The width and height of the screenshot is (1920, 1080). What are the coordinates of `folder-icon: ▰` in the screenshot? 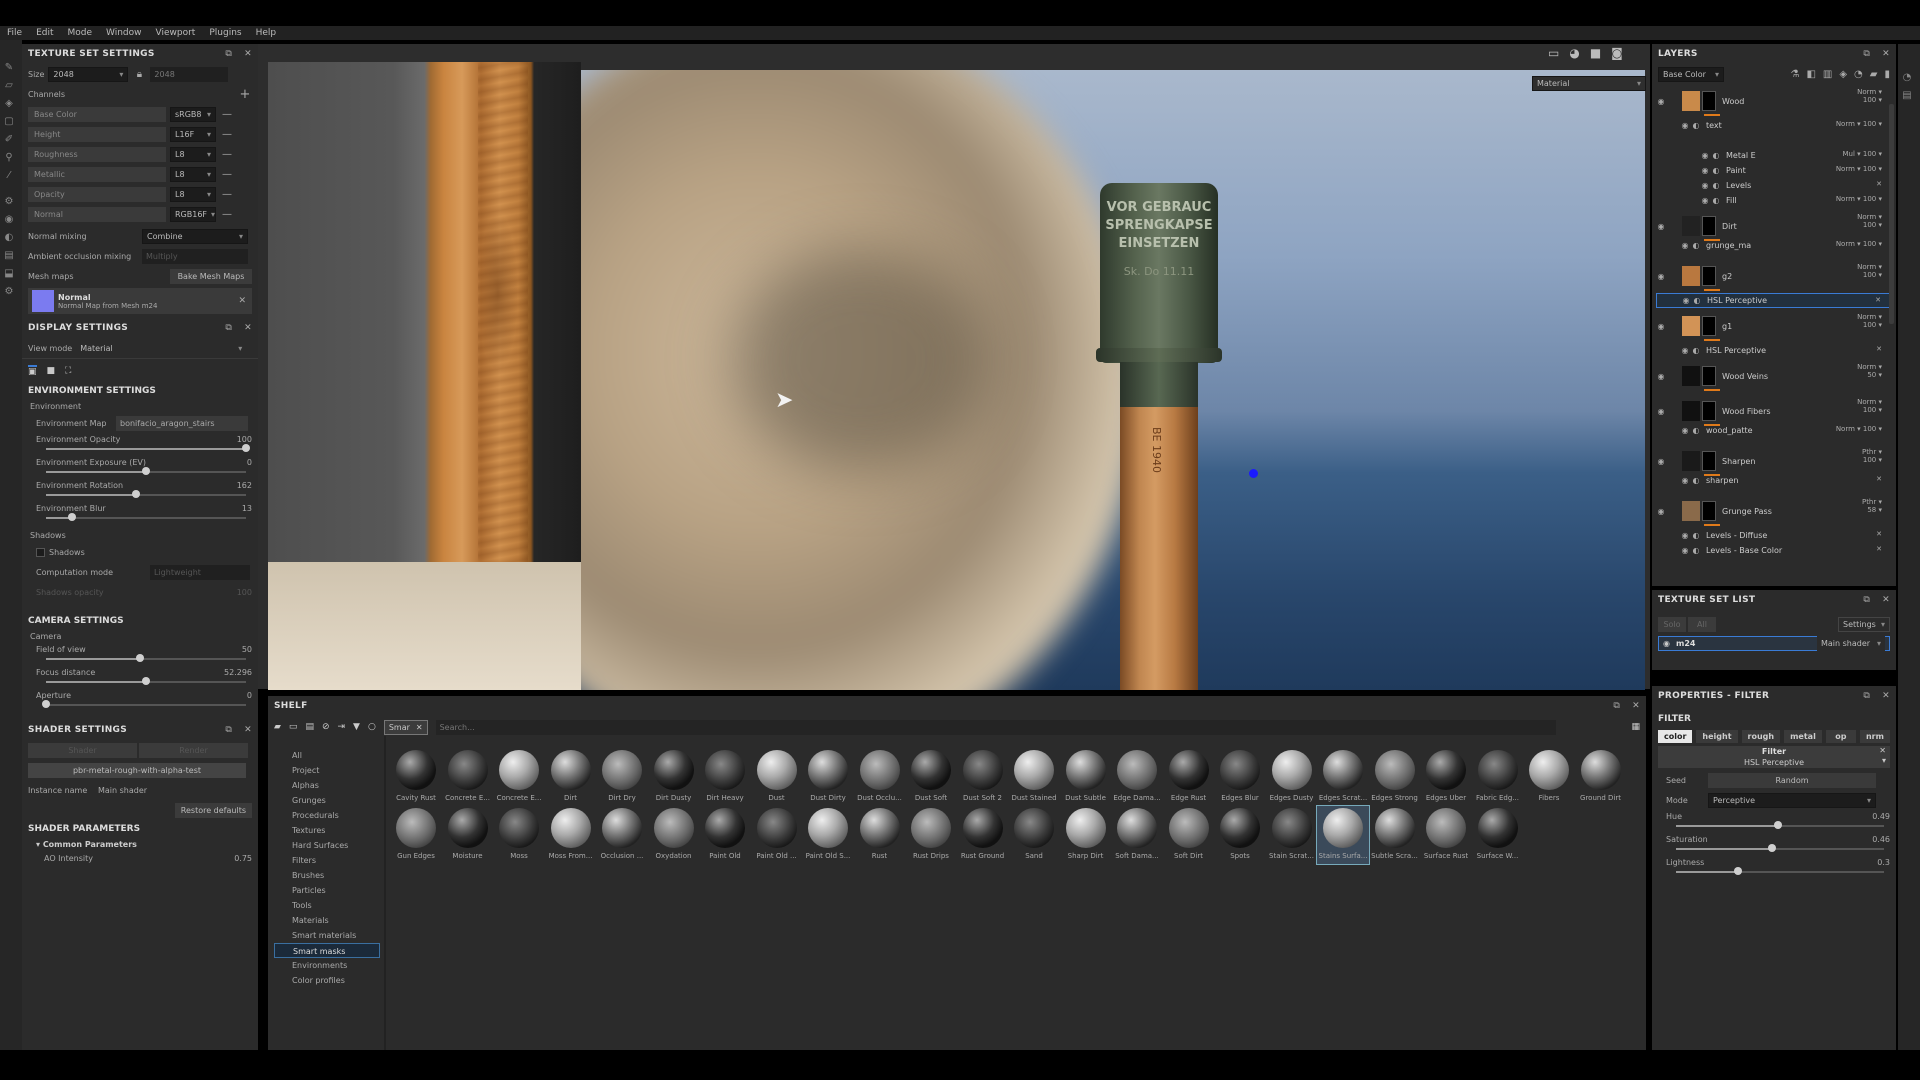 It's located at (277, 727).